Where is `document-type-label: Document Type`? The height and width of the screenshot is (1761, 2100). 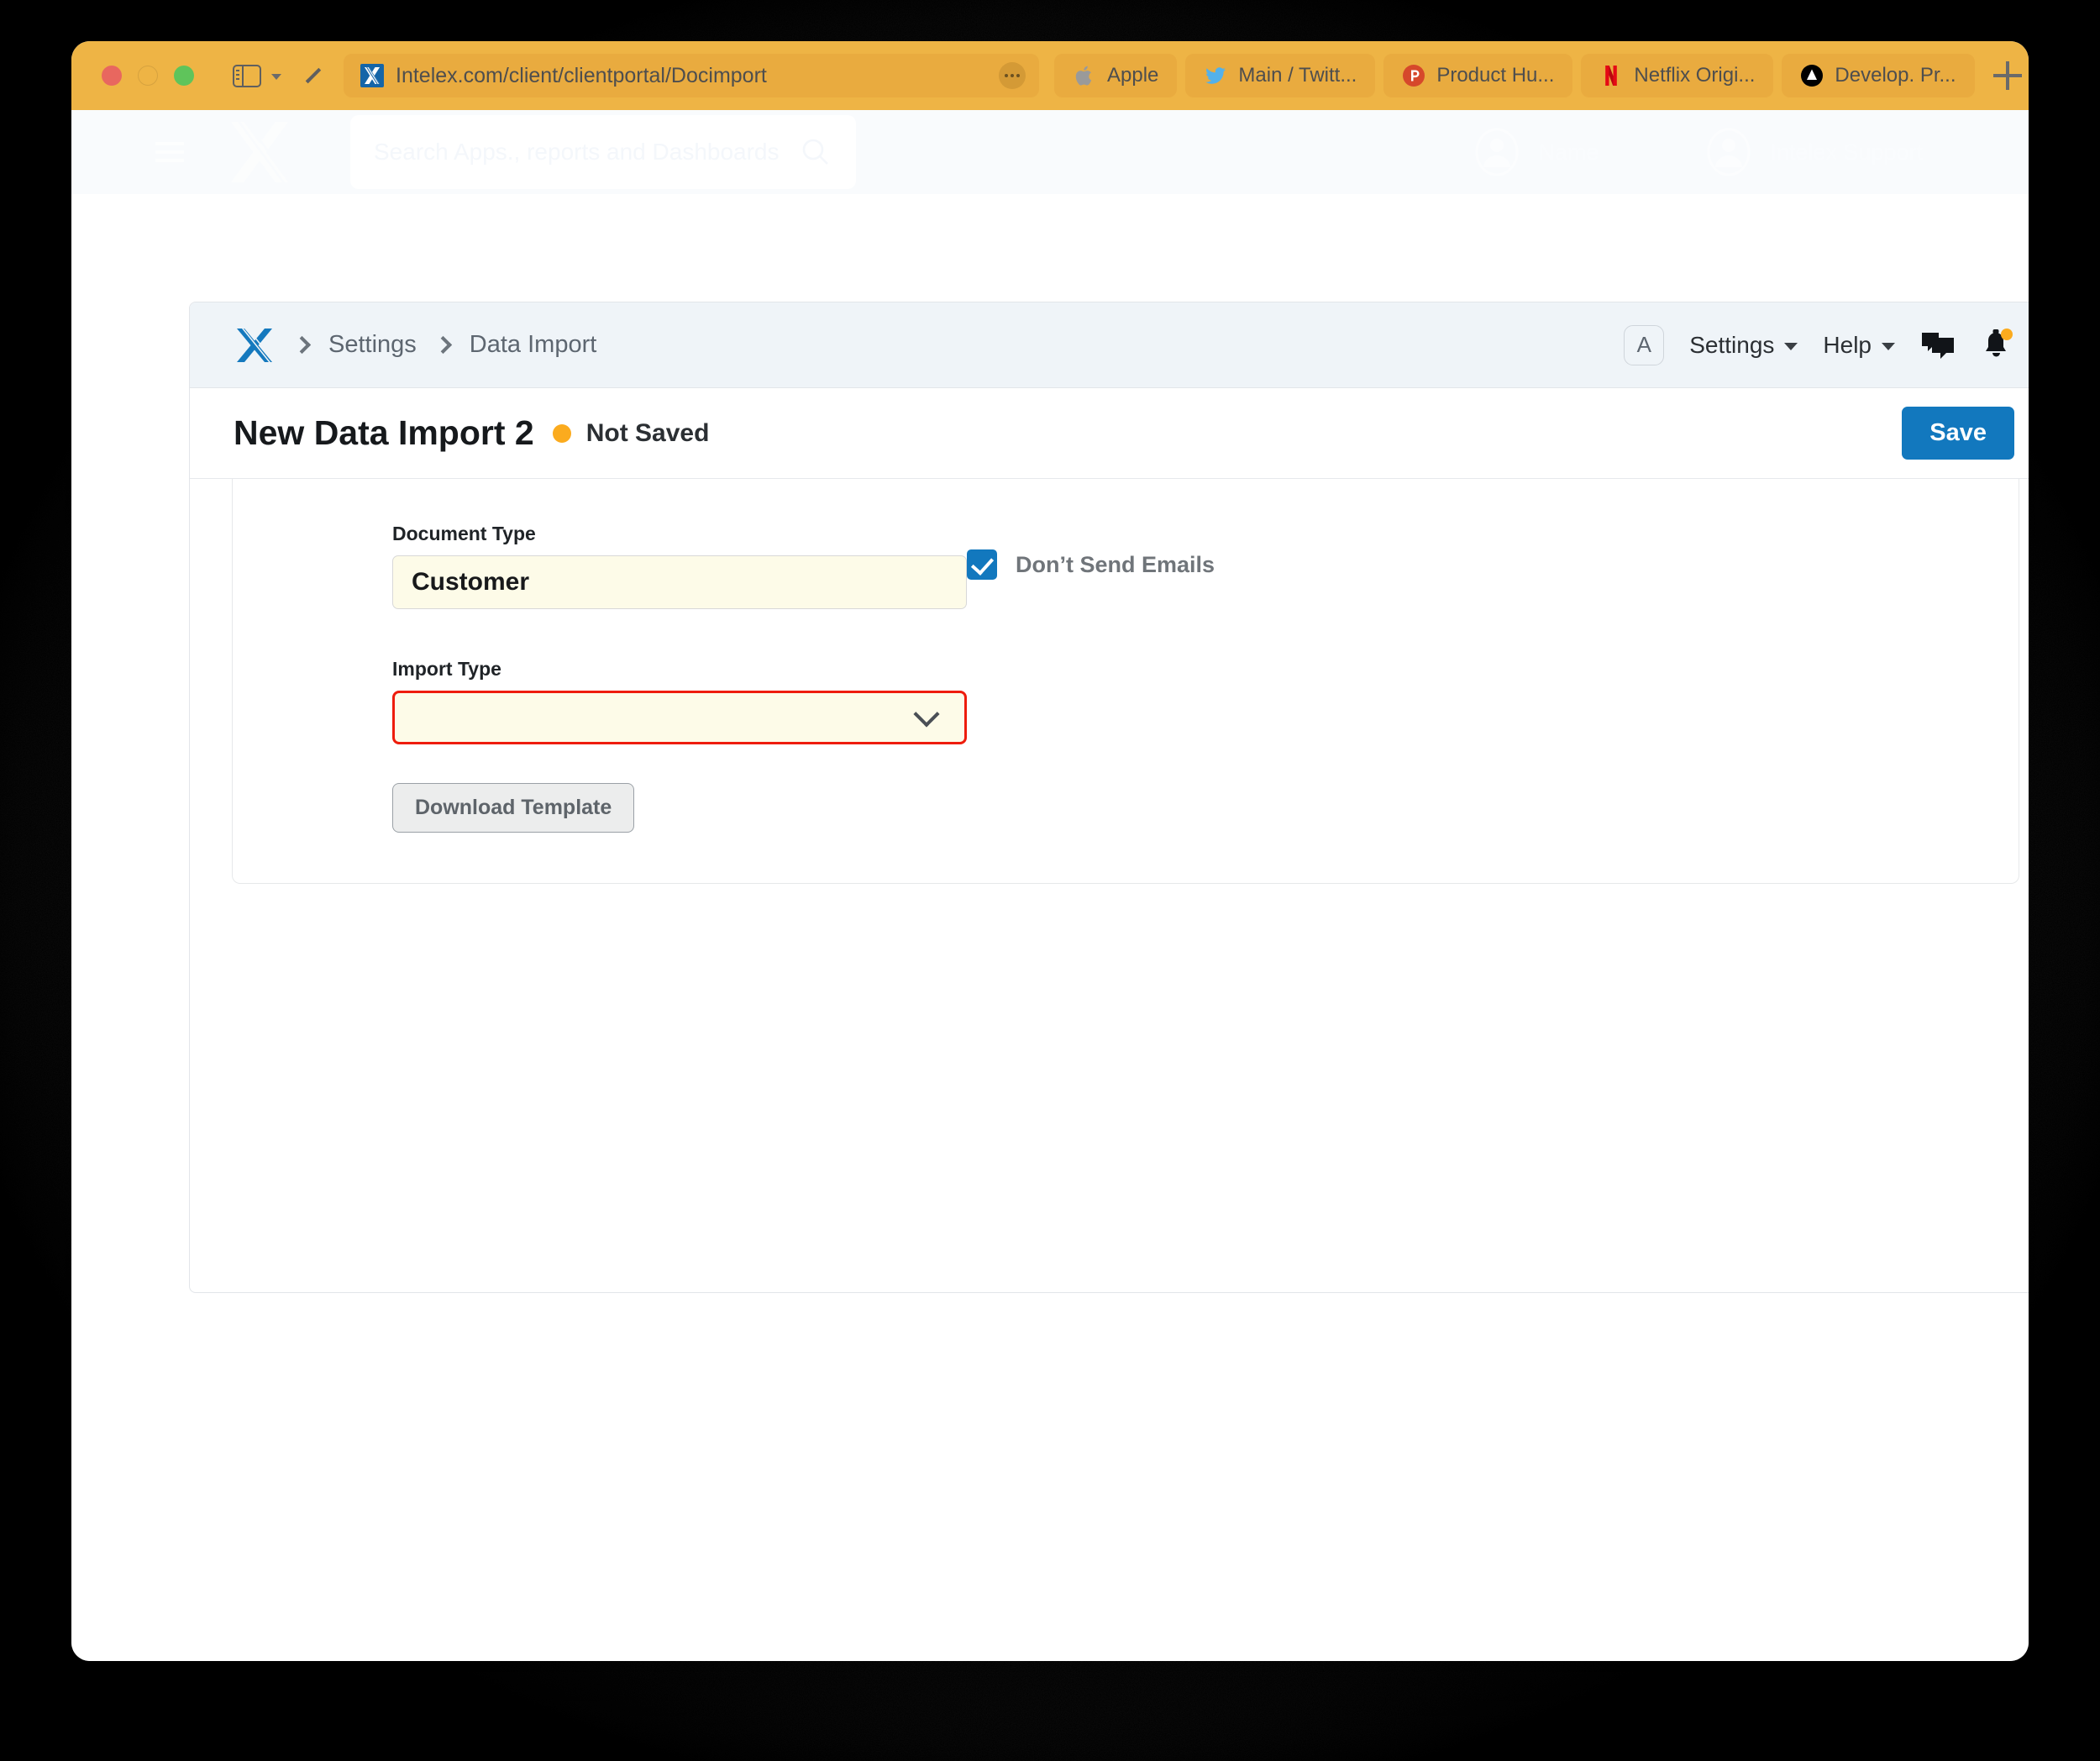
document-type-label: Document Type is located at coordinates (464, 534).